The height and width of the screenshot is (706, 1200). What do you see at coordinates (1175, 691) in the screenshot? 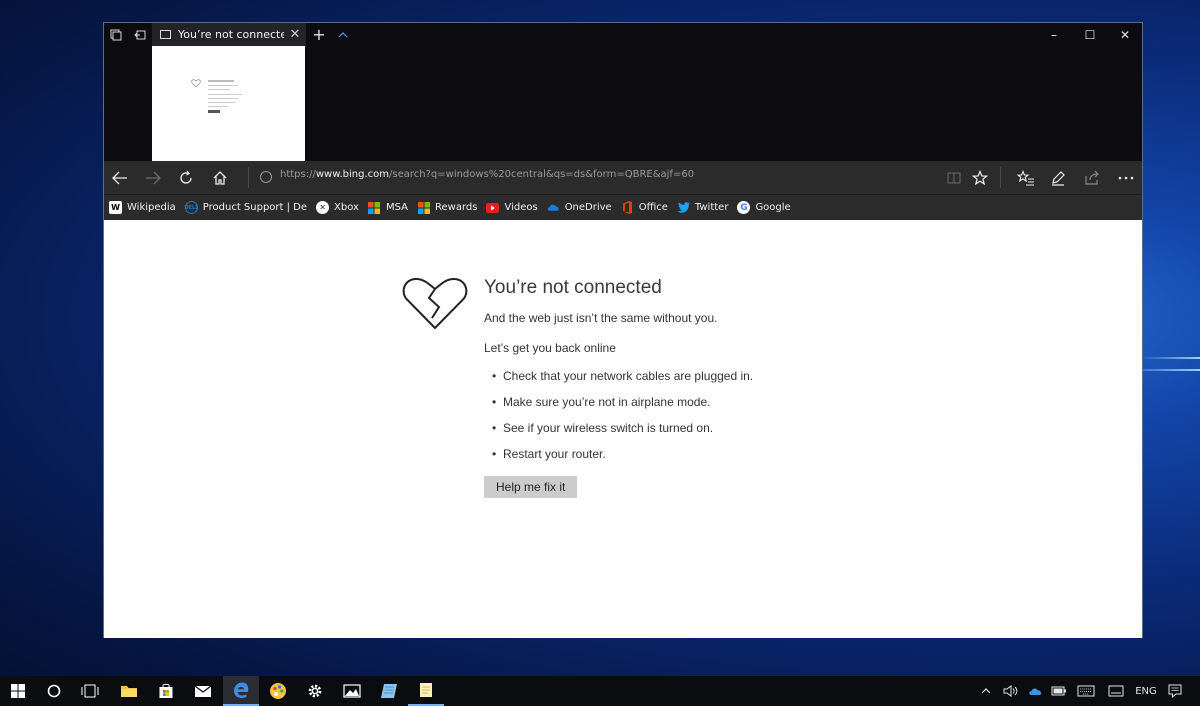
I see `action-center-icon` at bounding box center [1175, 691].